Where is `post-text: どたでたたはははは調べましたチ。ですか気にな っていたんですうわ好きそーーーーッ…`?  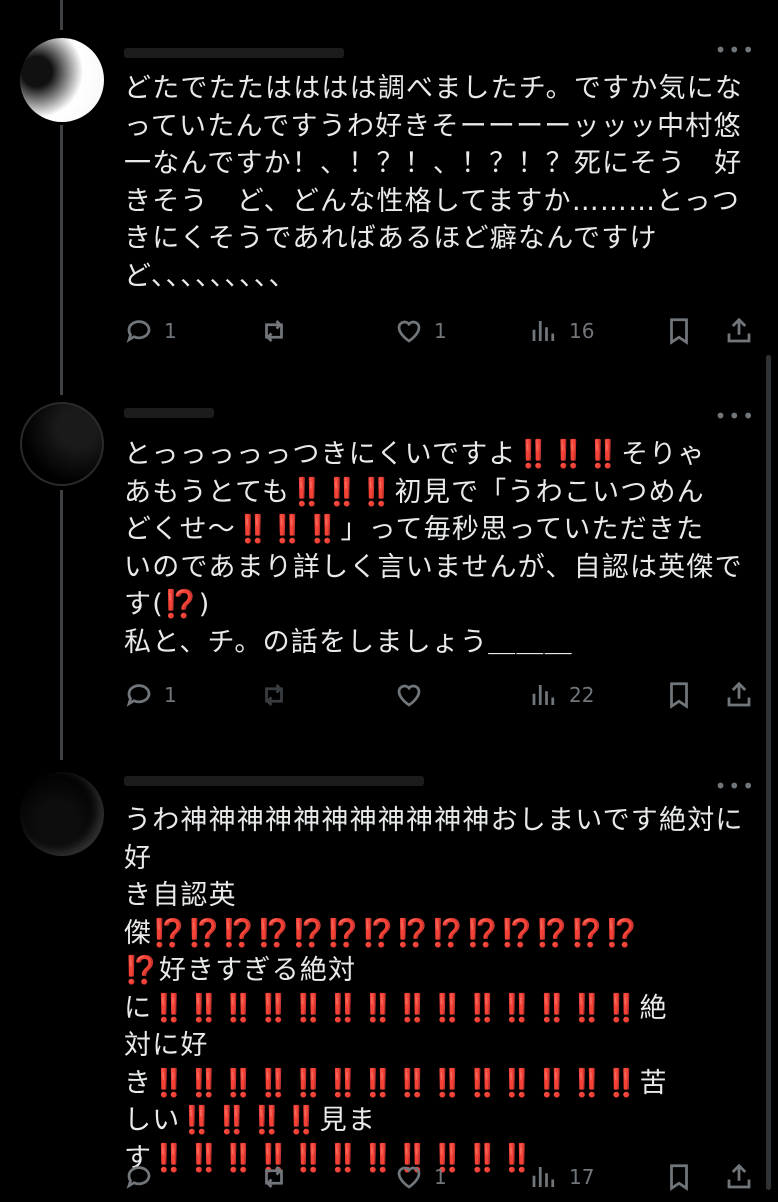
post-text: どたでたたはははは調べましたチ。ですか気にな っていたんですうわ好きそーーーーッ… is located at coordinates (434, 182).